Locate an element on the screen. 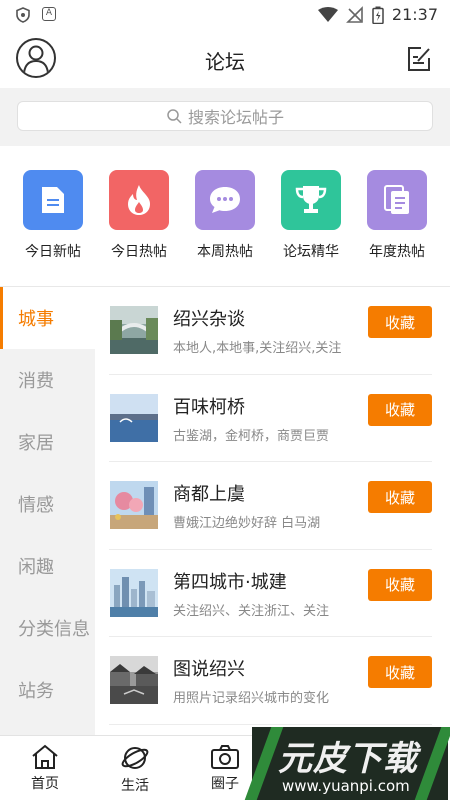 The image size is (450, 800). page-title: 论坛 is located at coordinates (225, 62).